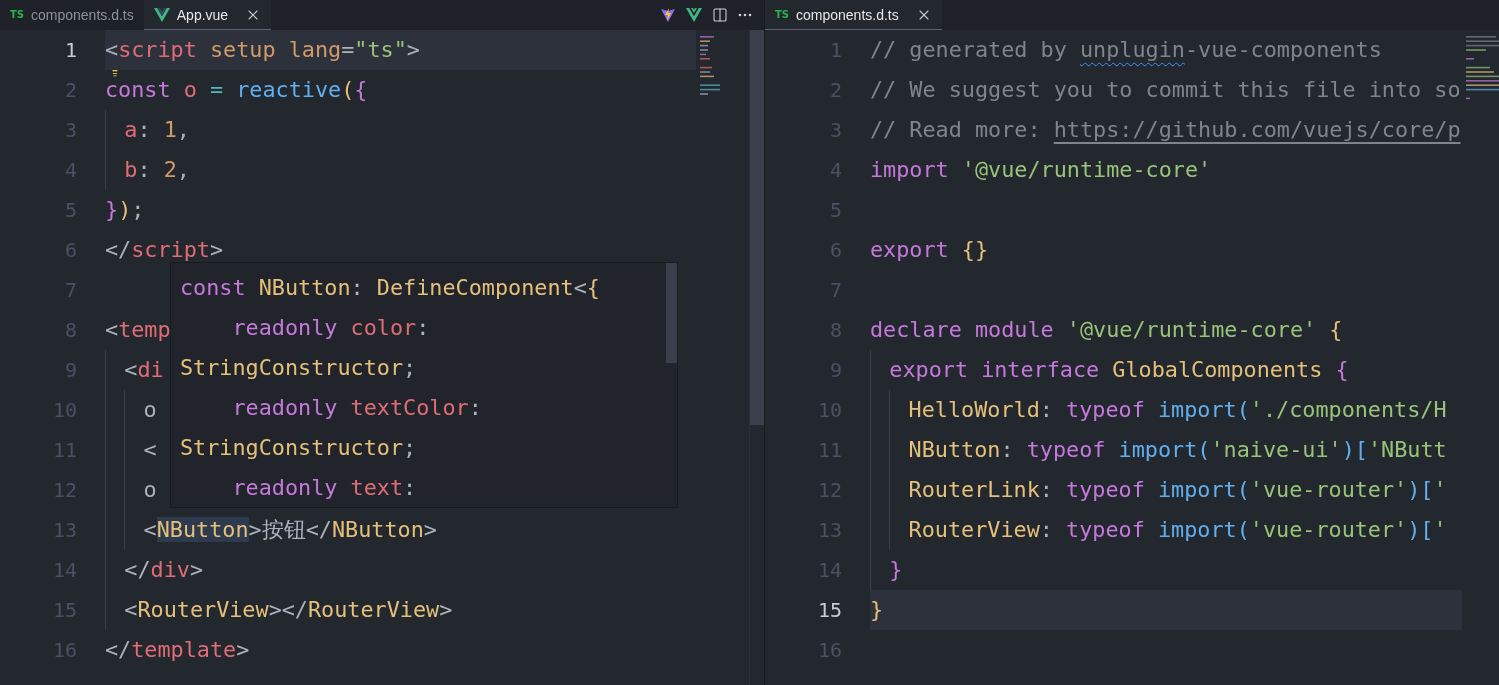 The image size is (1499, 685). Describe the element at coordinates (164, 250) in the screenshot. I see `code-line: </script>` at that location.